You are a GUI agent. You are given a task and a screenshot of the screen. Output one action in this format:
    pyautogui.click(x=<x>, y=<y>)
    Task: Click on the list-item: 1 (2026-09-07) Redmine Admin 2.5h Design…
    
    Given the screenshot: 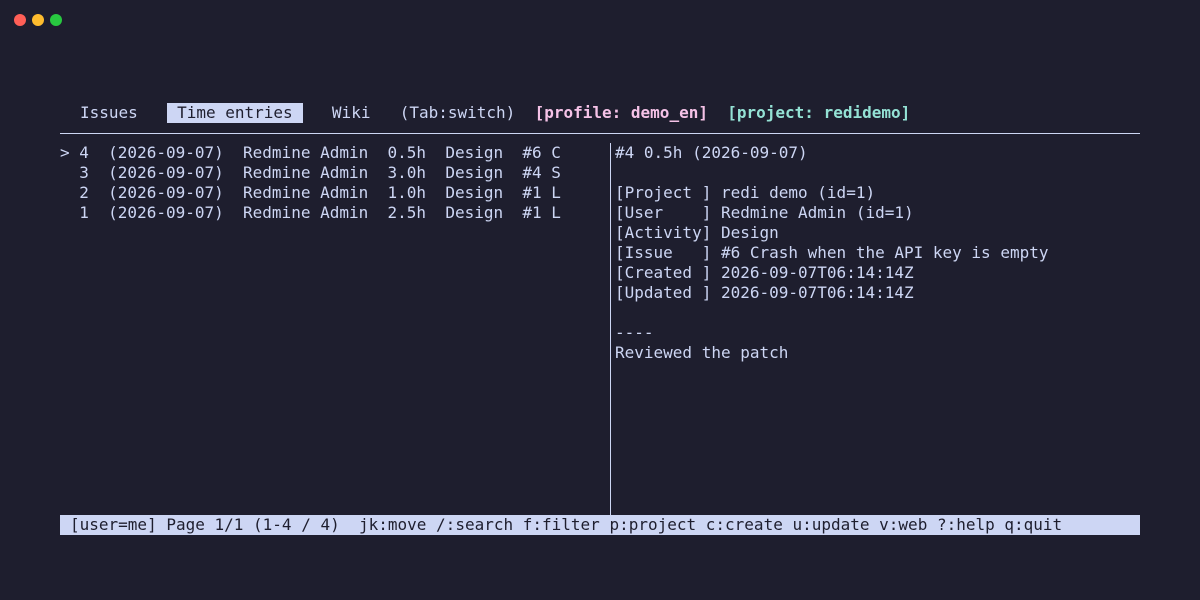 What is the action you would take?
    pyautogui.click(x=310, y=213)
    